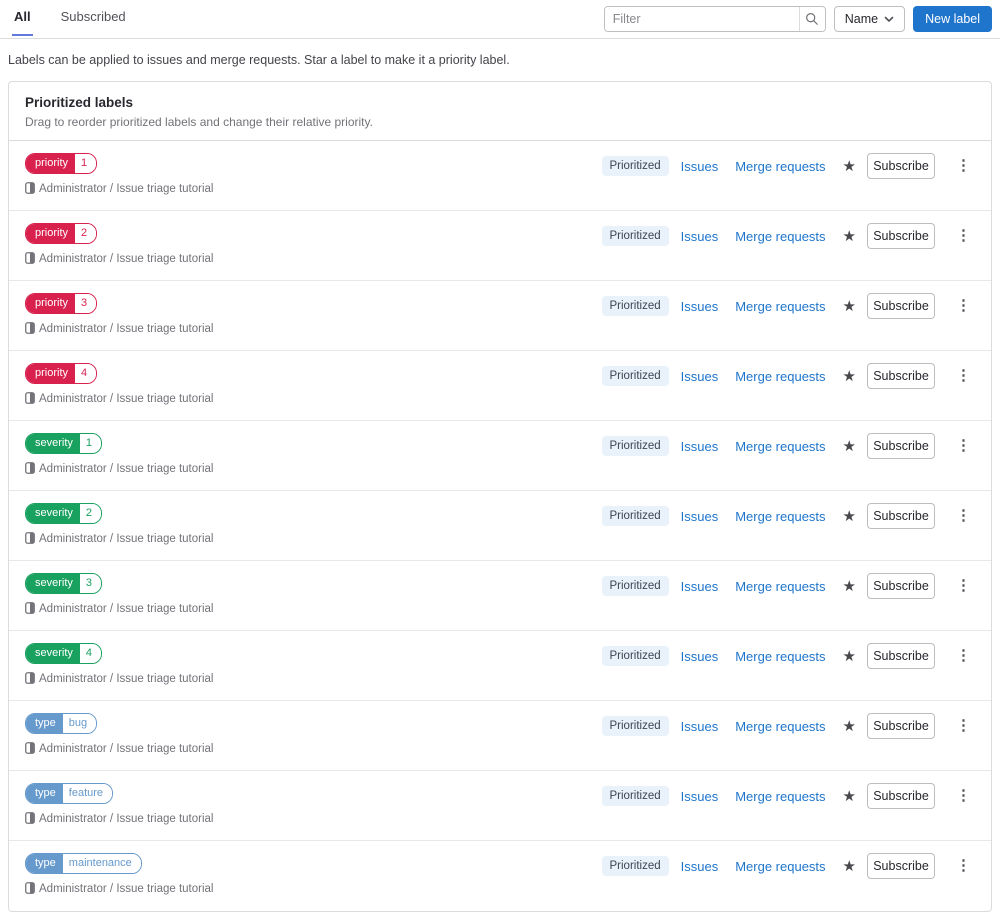  Describe the element at coordinates (64, 443) in the screenshot. I see `label-badge: severity 1` at that location.